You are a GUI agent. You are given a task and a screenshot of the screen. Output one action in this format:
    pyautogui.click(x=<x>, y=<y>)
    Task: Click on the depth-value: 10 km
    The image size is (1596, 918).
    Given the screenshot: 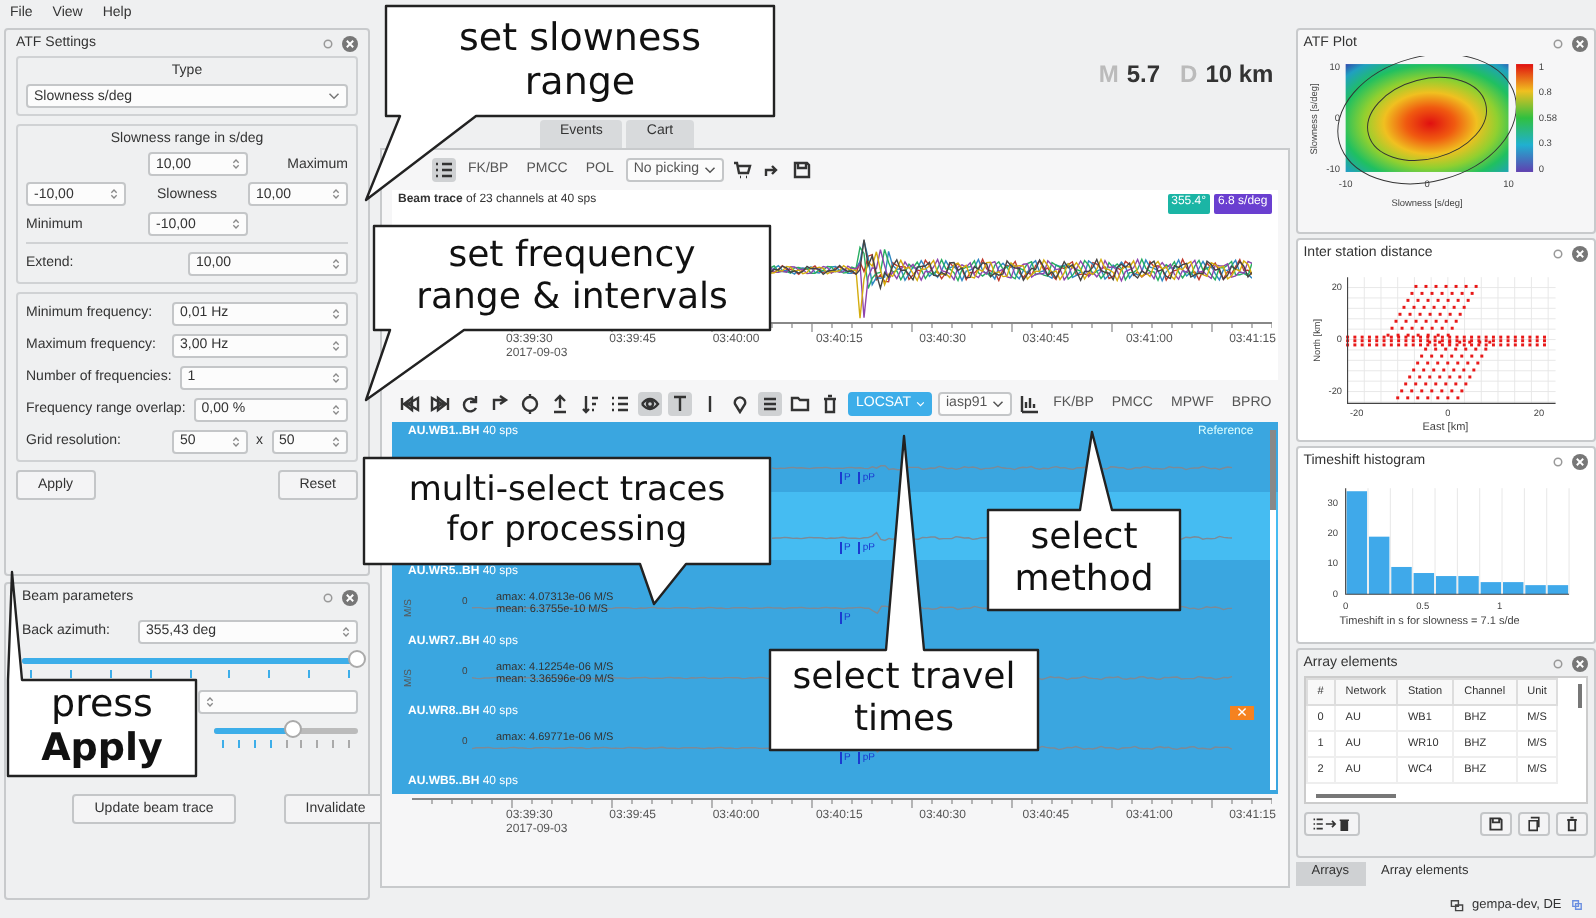 What is the action you would take?
    pyautogui.click(x=1239, y=73)
    